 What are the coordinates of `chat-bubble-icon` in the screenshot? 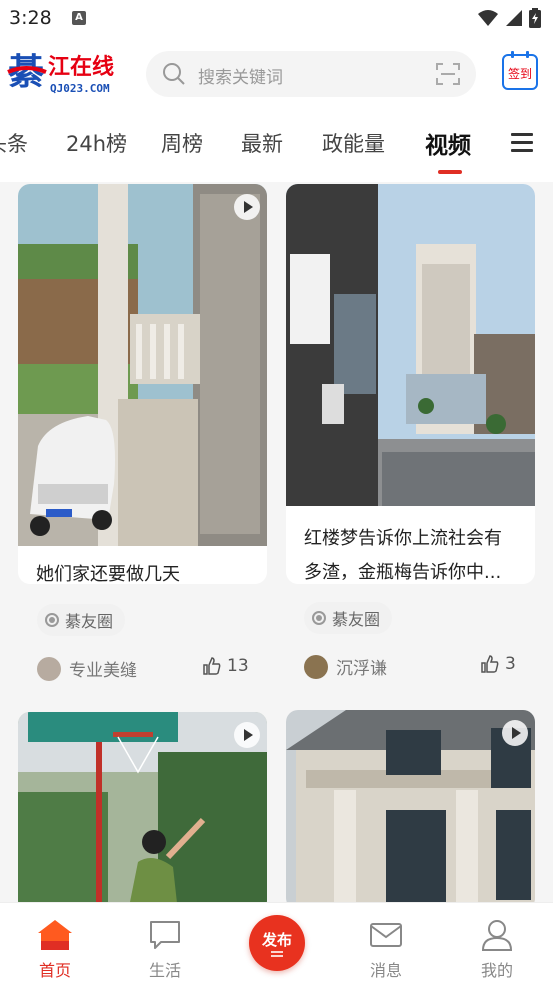 It's located at (165, 935).